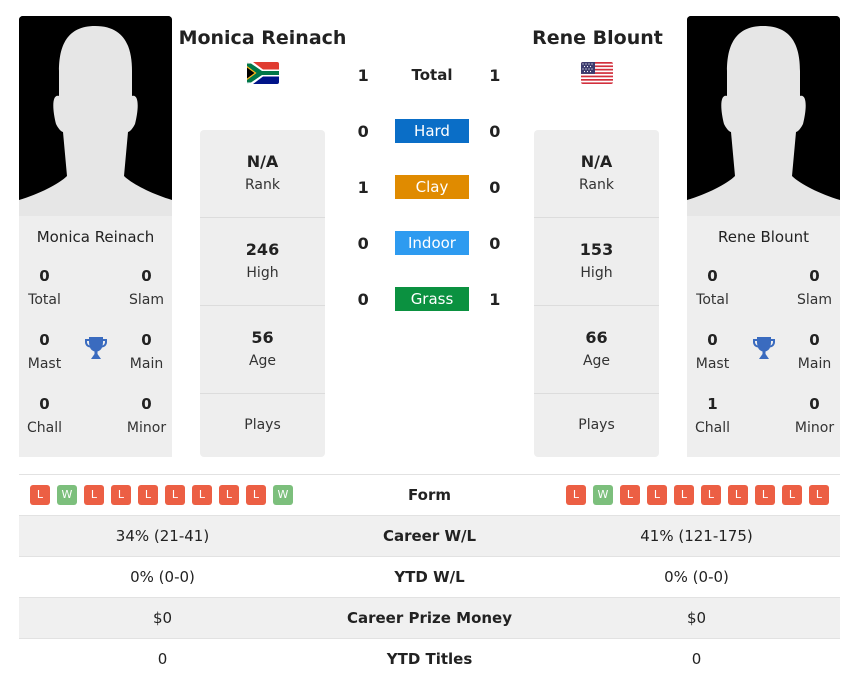 The image size is (859, 681). What do you see at coordinates (429, 659) in the screenshot?
I see `row-label: YTD Titles` at bounding box center [429, 659].